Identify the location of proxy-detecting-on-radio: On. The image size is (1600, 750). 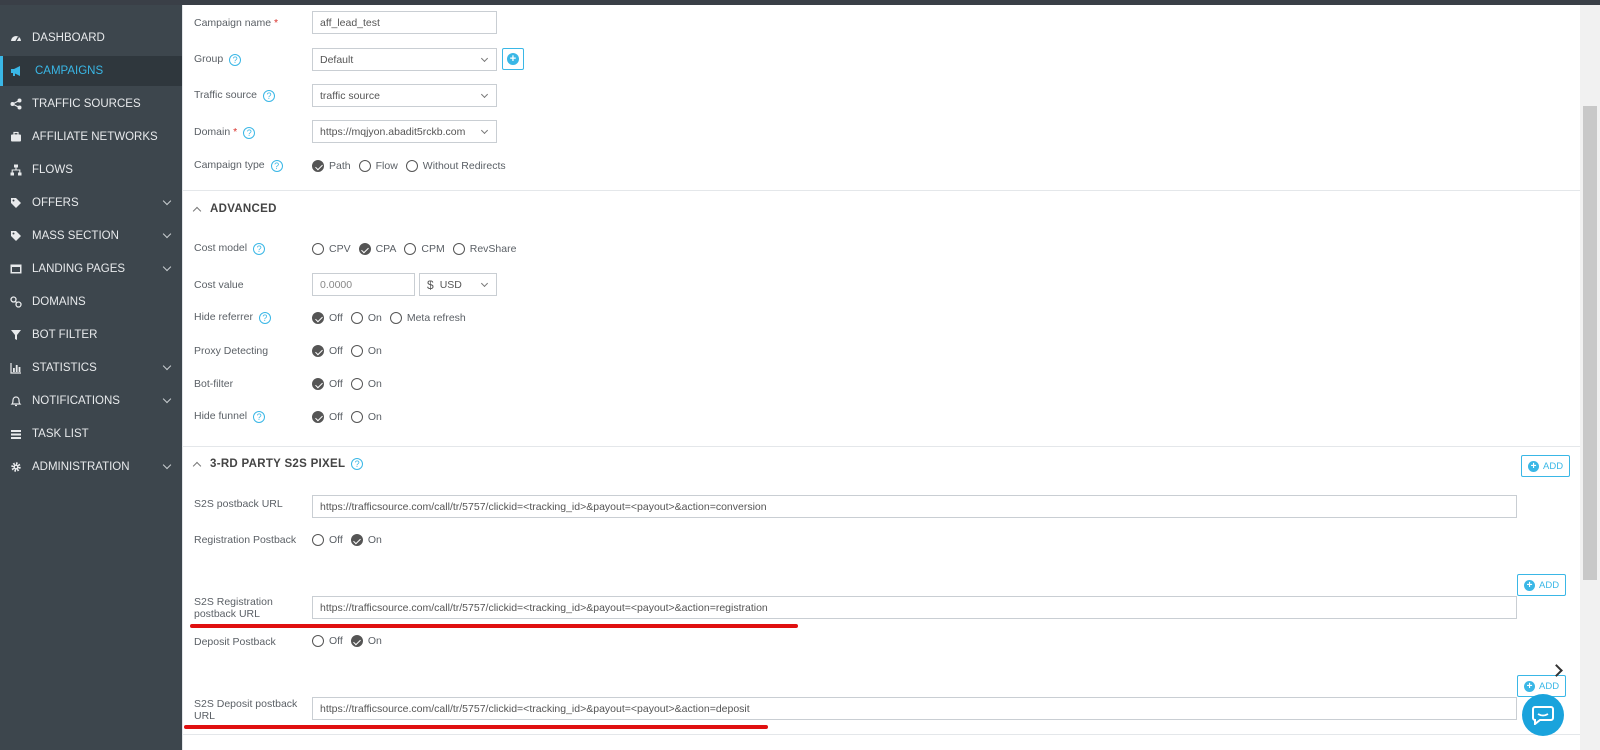
(366, 351).